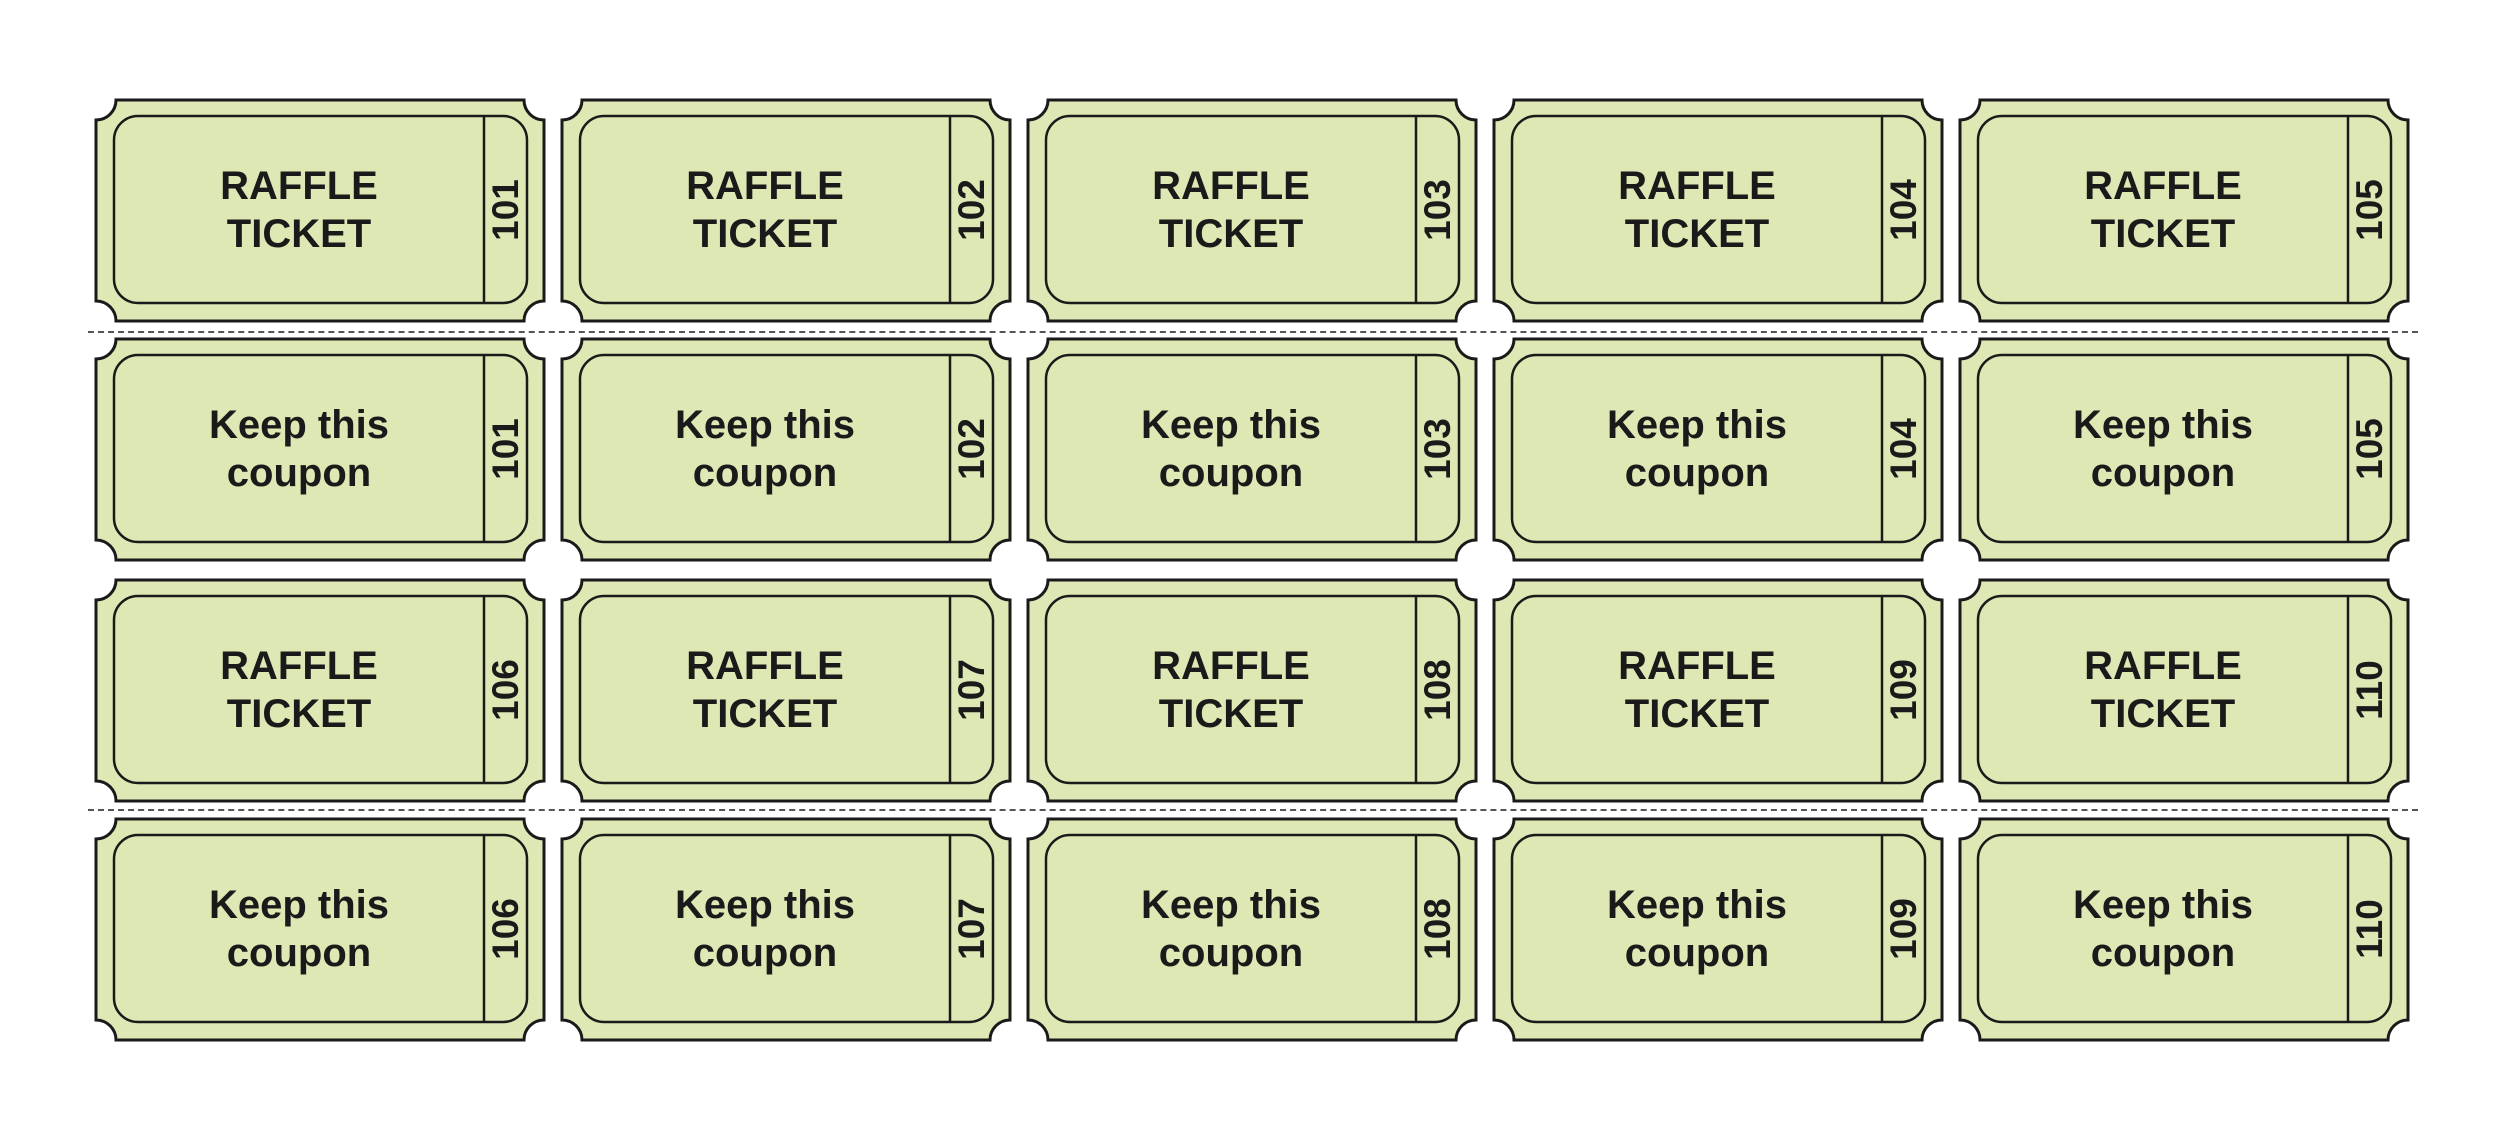  I want to click on raffle-ticket: RAFFLE TICKET 102, so click(786, 210).